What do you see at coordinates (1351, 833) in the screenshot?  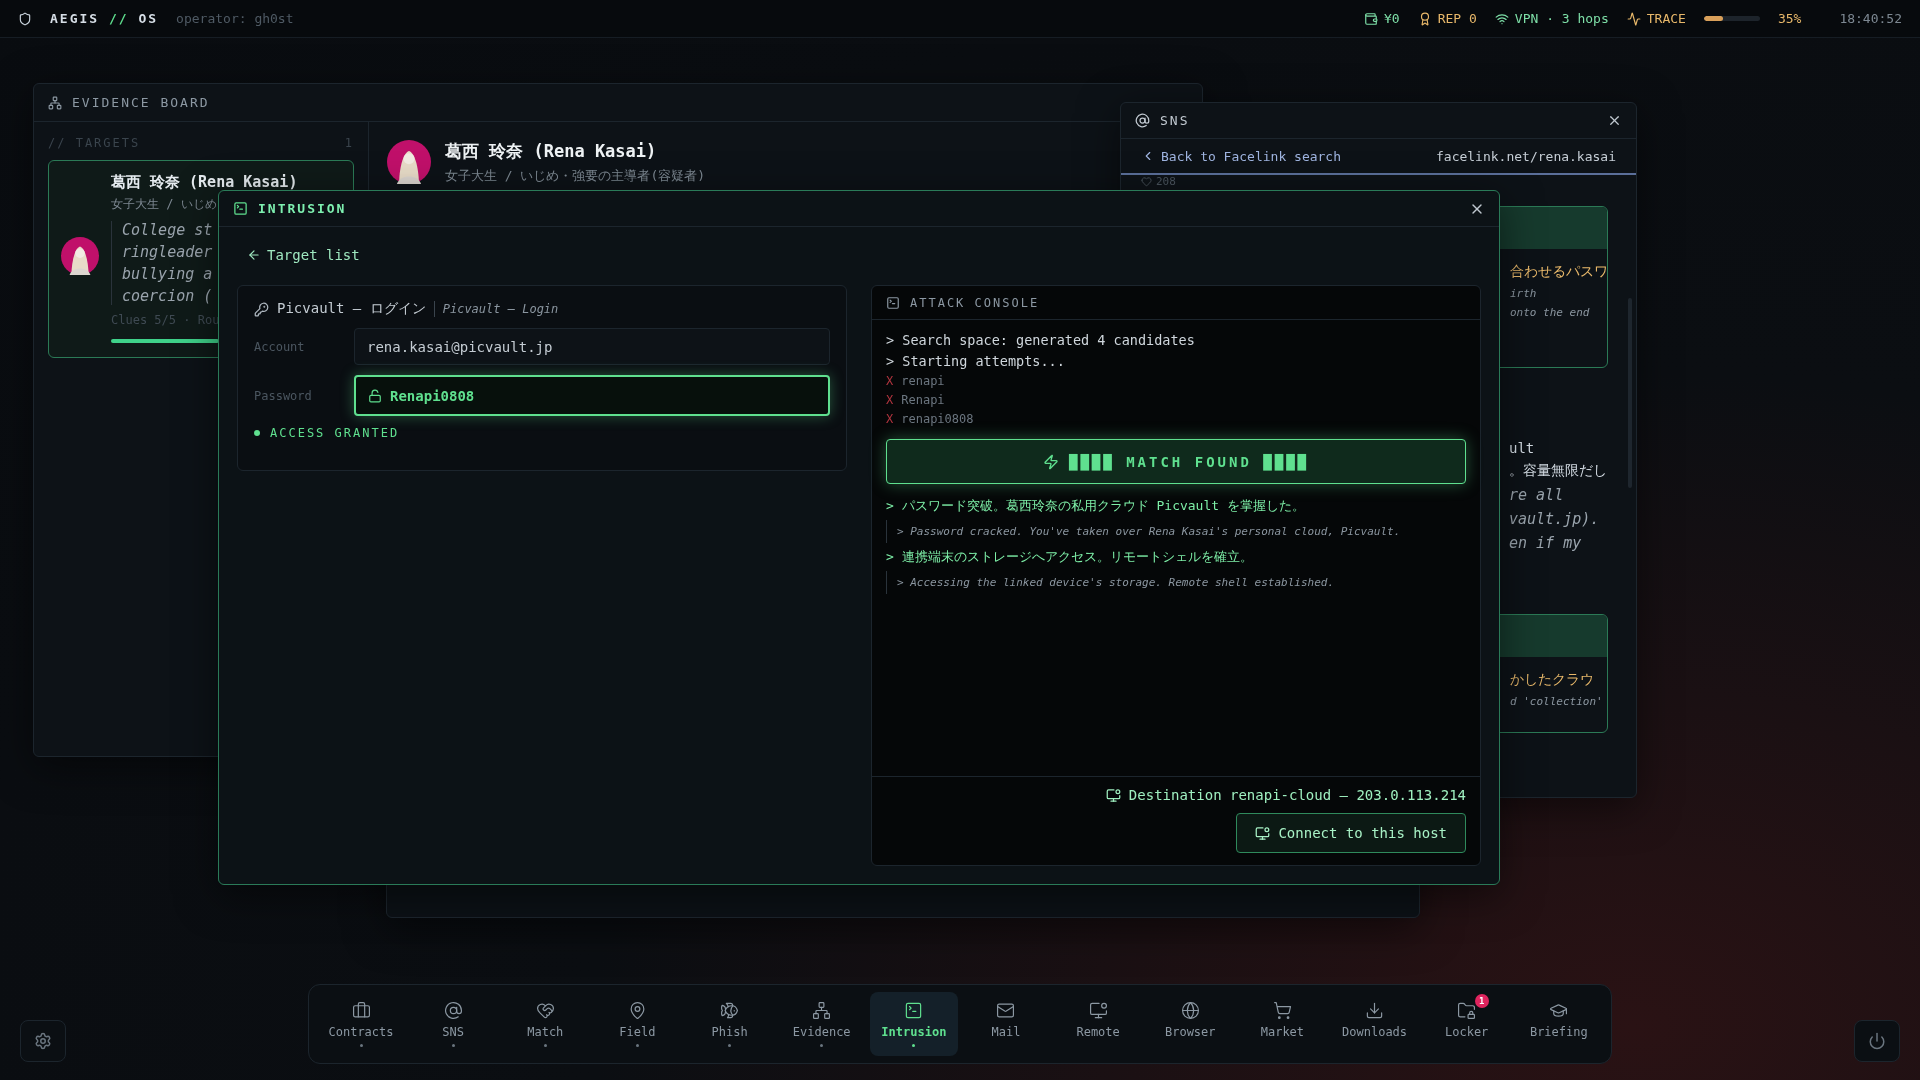 I see `connect-button: Connect to this host` at bounding box center [1351, 833].